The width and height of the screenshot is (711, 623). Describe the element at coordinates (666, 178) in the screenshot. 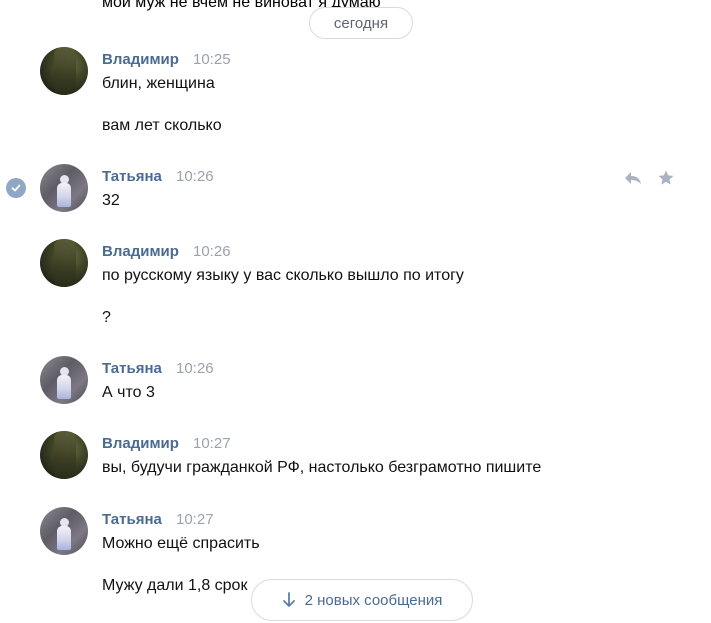

I see `star-icon` at that location.